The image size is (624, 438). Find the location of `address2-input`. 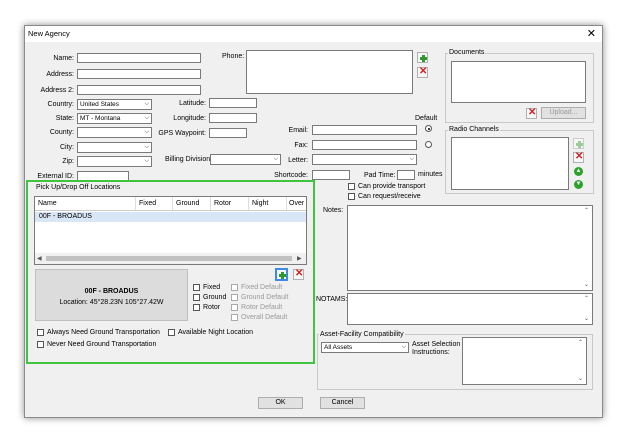

address2-input is located at coordinates (139, 90).